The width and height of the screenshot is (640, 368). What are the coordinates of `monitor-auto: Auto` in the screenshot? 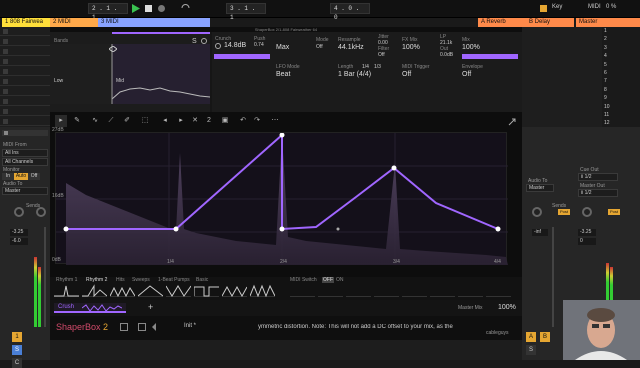 It's located at (21, 176).